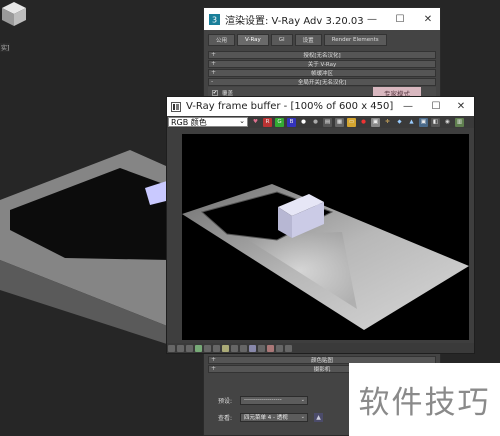 The width and height of the screenshot is (500, 436). Describe the element at coordinates (424, 403) in the screenshot. I see `watermark-text: 软件技巧` at that location.